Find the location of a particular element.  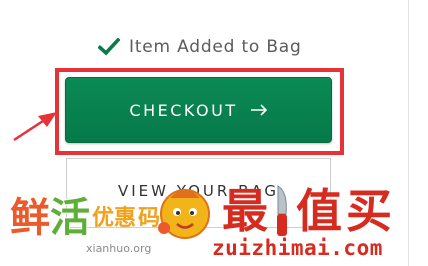

watermark-char: 活 is located at coordinates (70, 218).